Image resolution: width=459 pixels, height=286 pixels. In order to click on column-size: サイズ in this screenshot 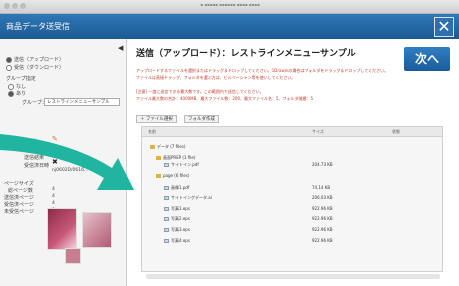, I will do `click(318, 132)`.